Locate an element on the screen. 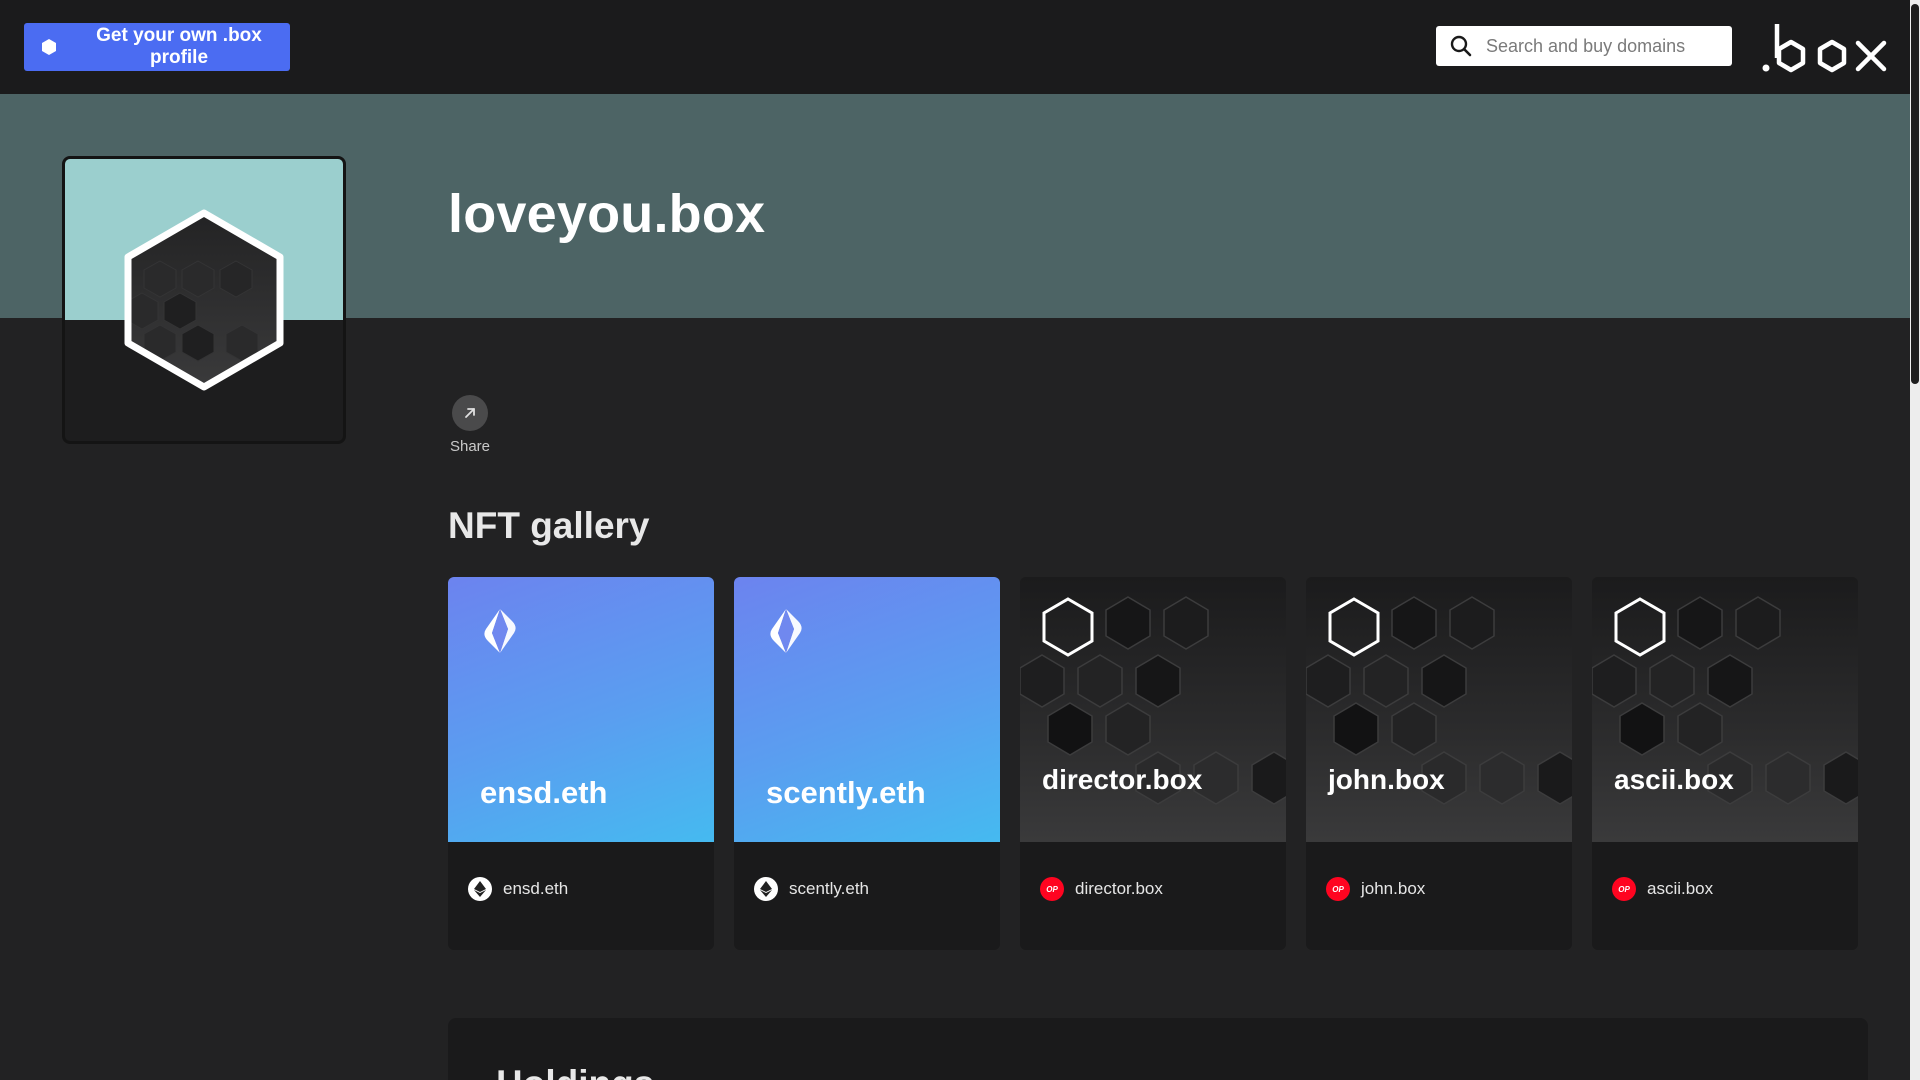 This screenshot has height=1080, width=1920. nft-card-footer: OP john.box is located at coordinates (1375, 889).